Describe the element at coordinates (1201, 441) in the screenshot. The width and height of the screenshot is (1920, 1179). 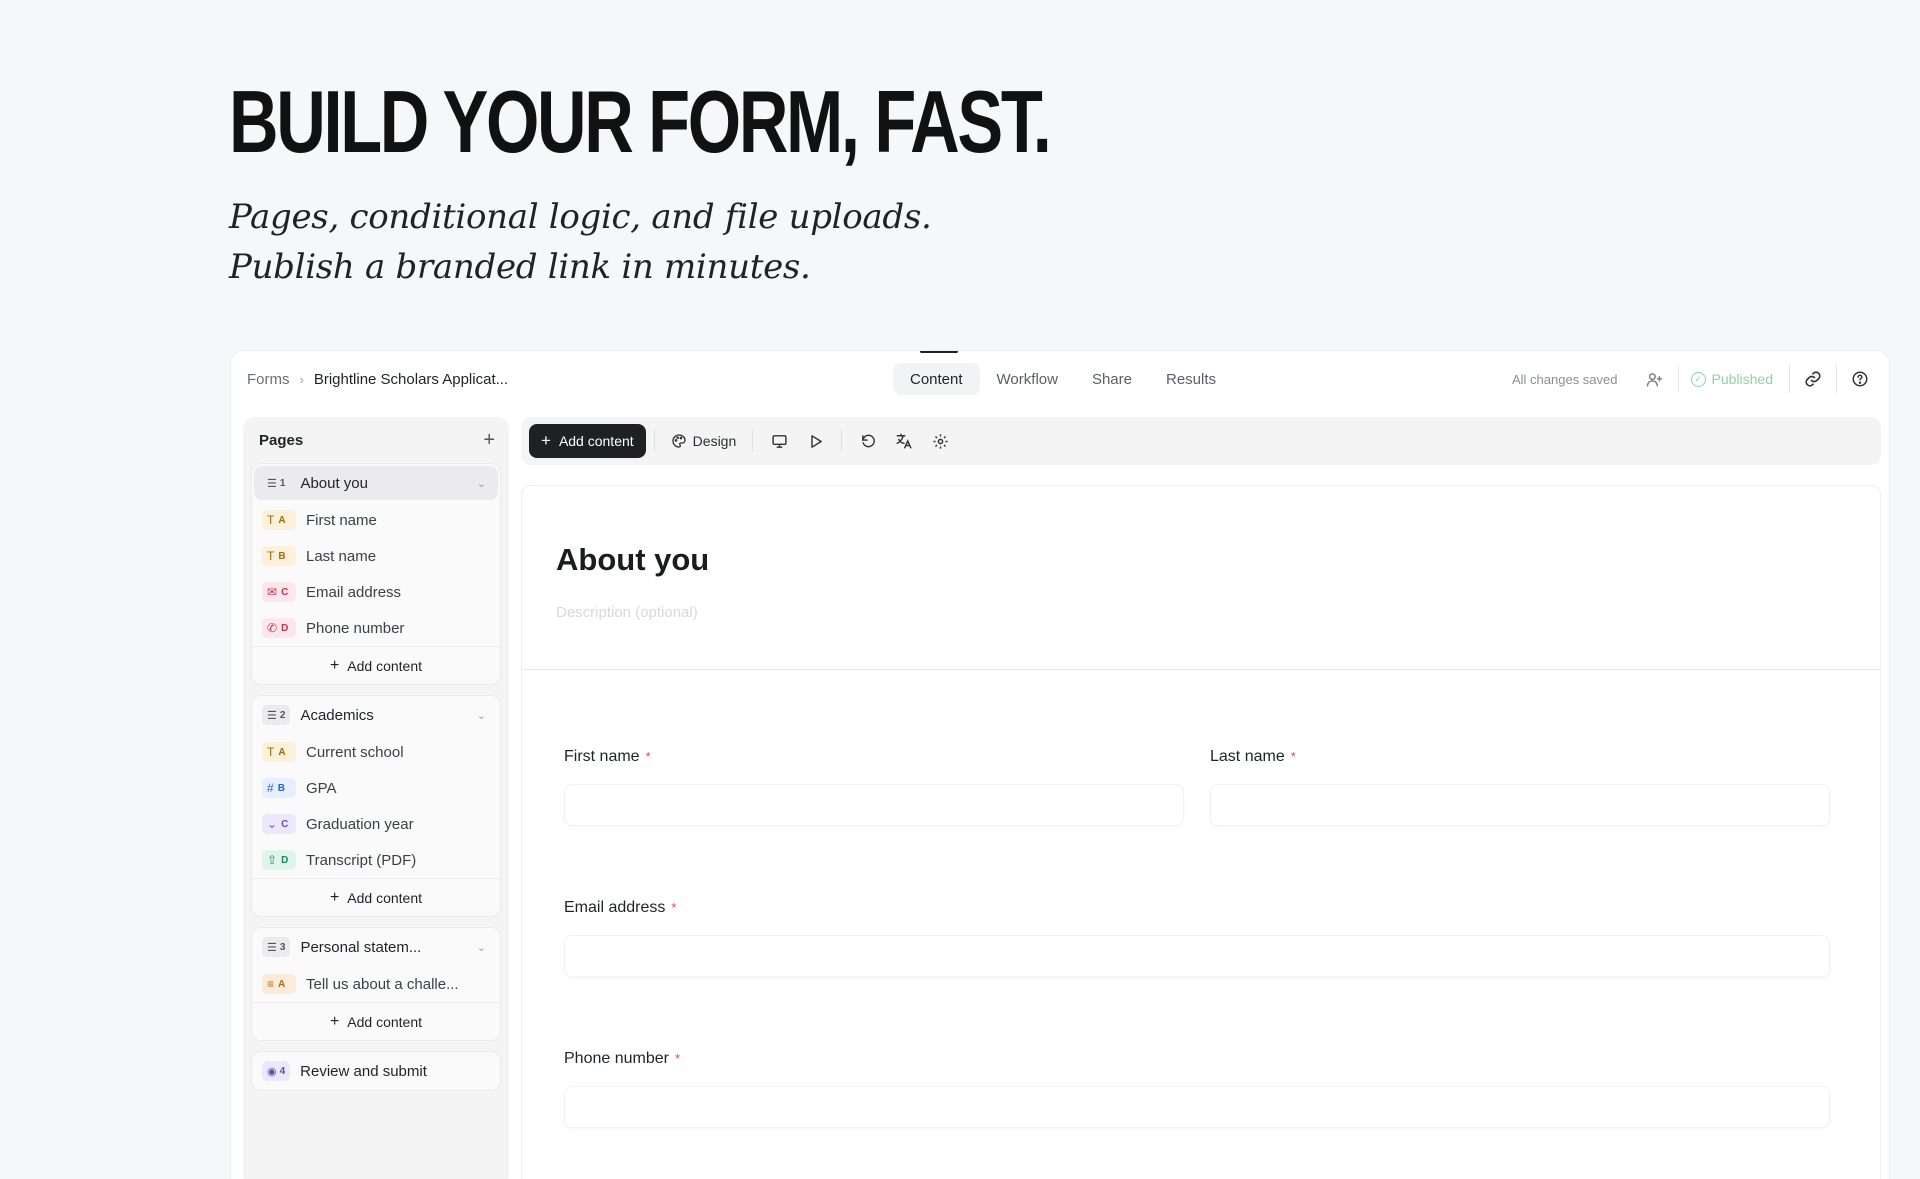
I see `editor-toolbar: + Add content Design` at that location.